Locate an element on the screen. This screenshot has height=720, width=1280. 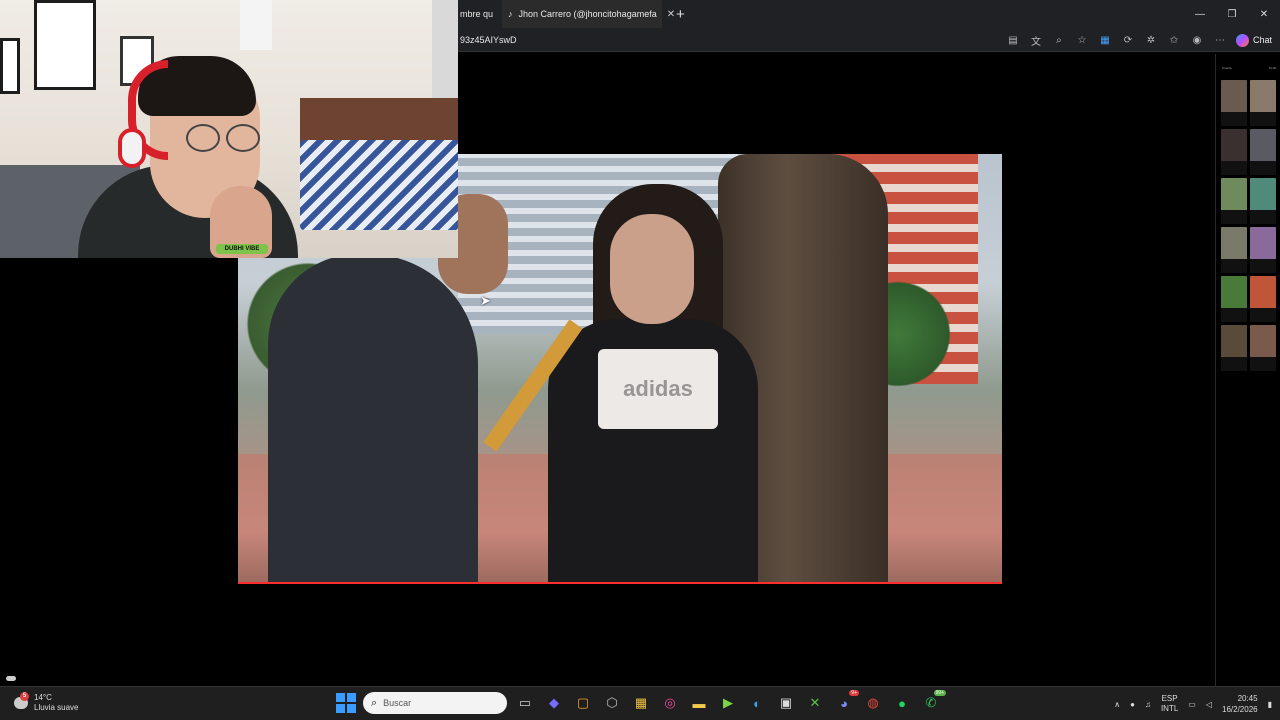
headphone-cup is located at coordinates (132, 148).